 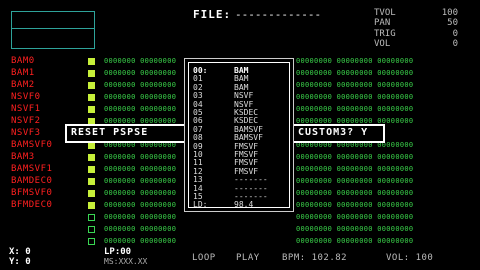 What do you see at coordinates (243, 204) in the screenshot?
I see `list-item-label: 98.4` at bounding box center [243, 204].